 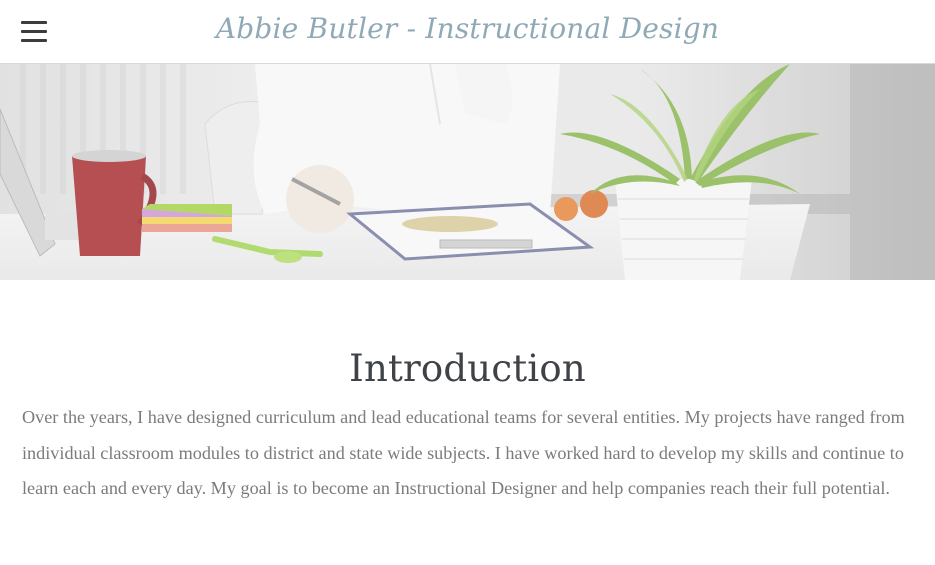 What do you see at coordinates (467, 28) in the screenshot?
I see `site-title: Abbie Butler - Instructional Design` at bounding box center [467, 28].